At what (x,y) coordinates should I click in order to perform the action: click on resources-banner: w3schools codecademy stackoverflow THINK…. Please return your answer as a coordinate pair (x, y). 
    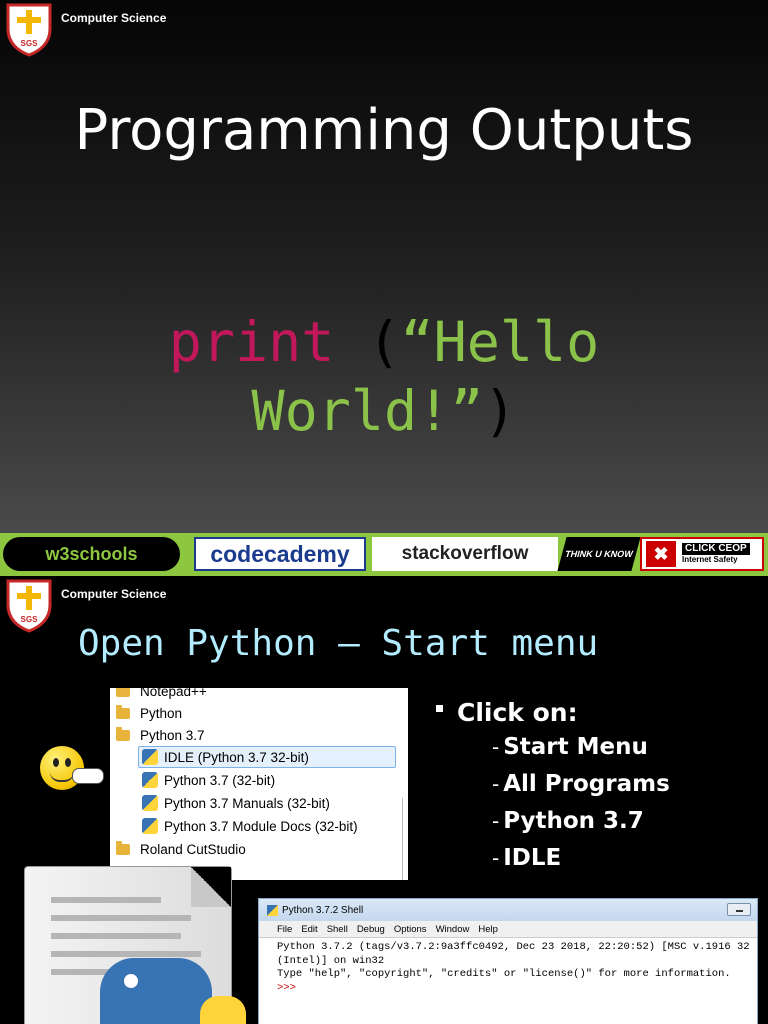
    Looking at the image, I should click on (384, 554).